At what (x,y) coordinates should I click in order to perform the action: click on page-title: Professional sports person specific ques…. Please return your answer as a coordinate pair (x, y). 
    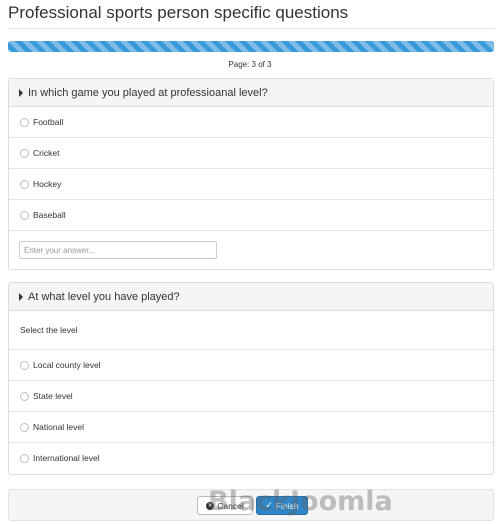
    Looking at the image, I should click on (178, 12).